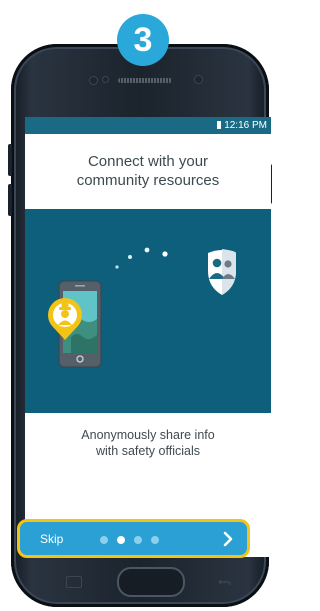 The height and width of the screenshot is (611, 320). I want to click on title-line-1: Connect with your, so click(148, 161).